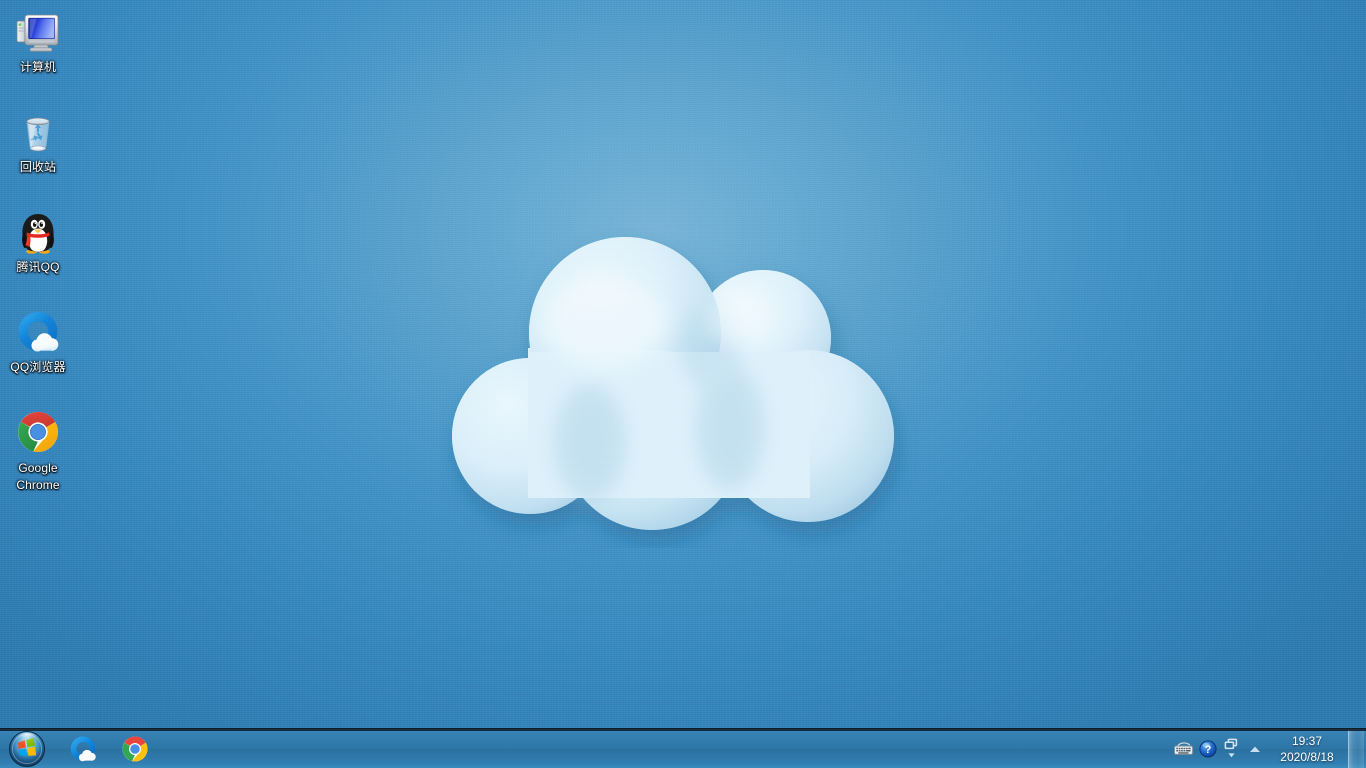  Describe the element at coordinates (663, 749) in the screenshot. I see `taskbar-empty-area` at that location.